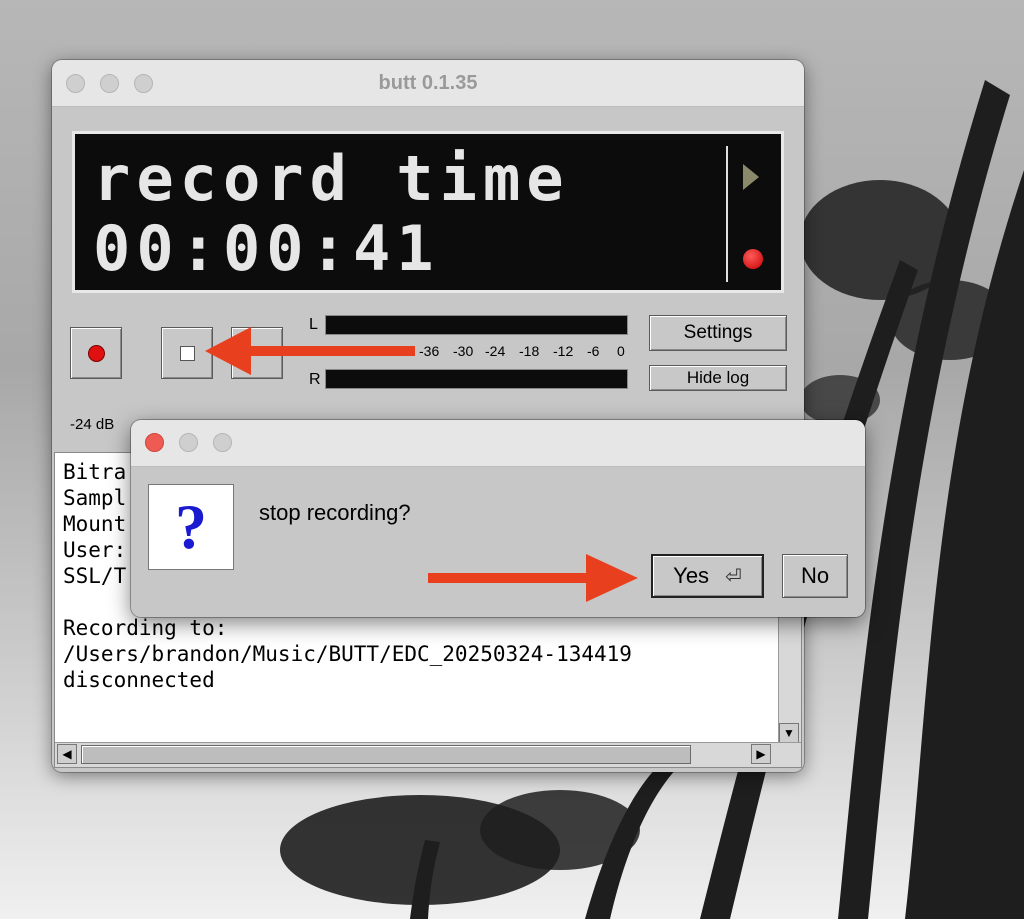 The image size is (1024, 919). What do you see at coordinates (815, 576) in the screenshot?
I see `no-button: No` at bounding box center [815, 576].